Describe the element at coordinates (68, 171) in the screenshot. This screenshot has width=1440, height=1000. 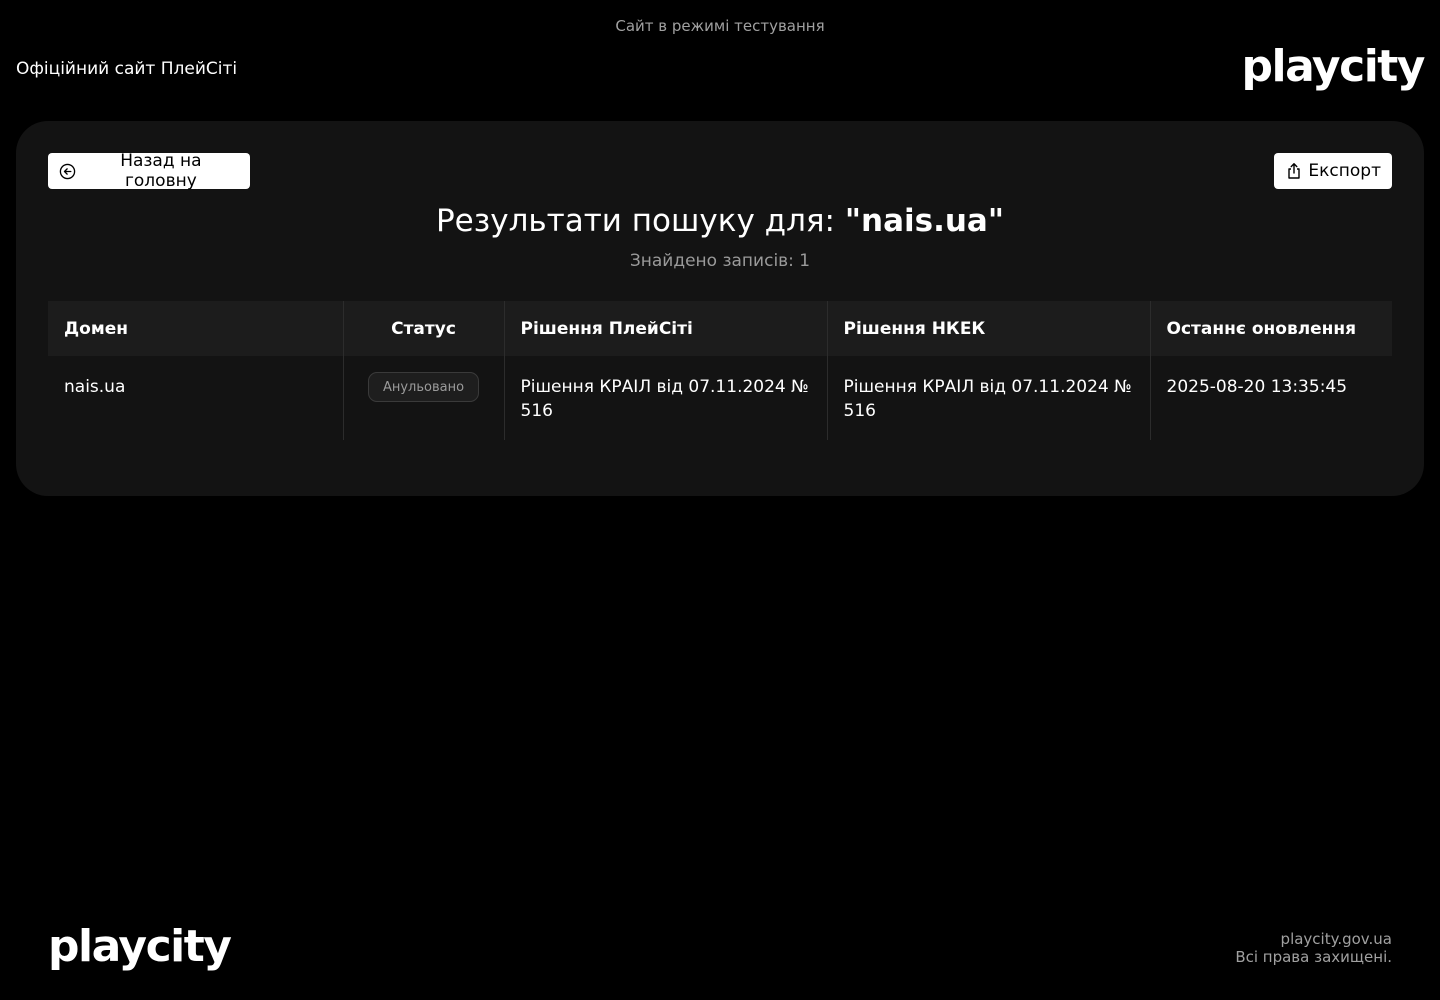
I see `arrow-left-circle-icon` at that location.